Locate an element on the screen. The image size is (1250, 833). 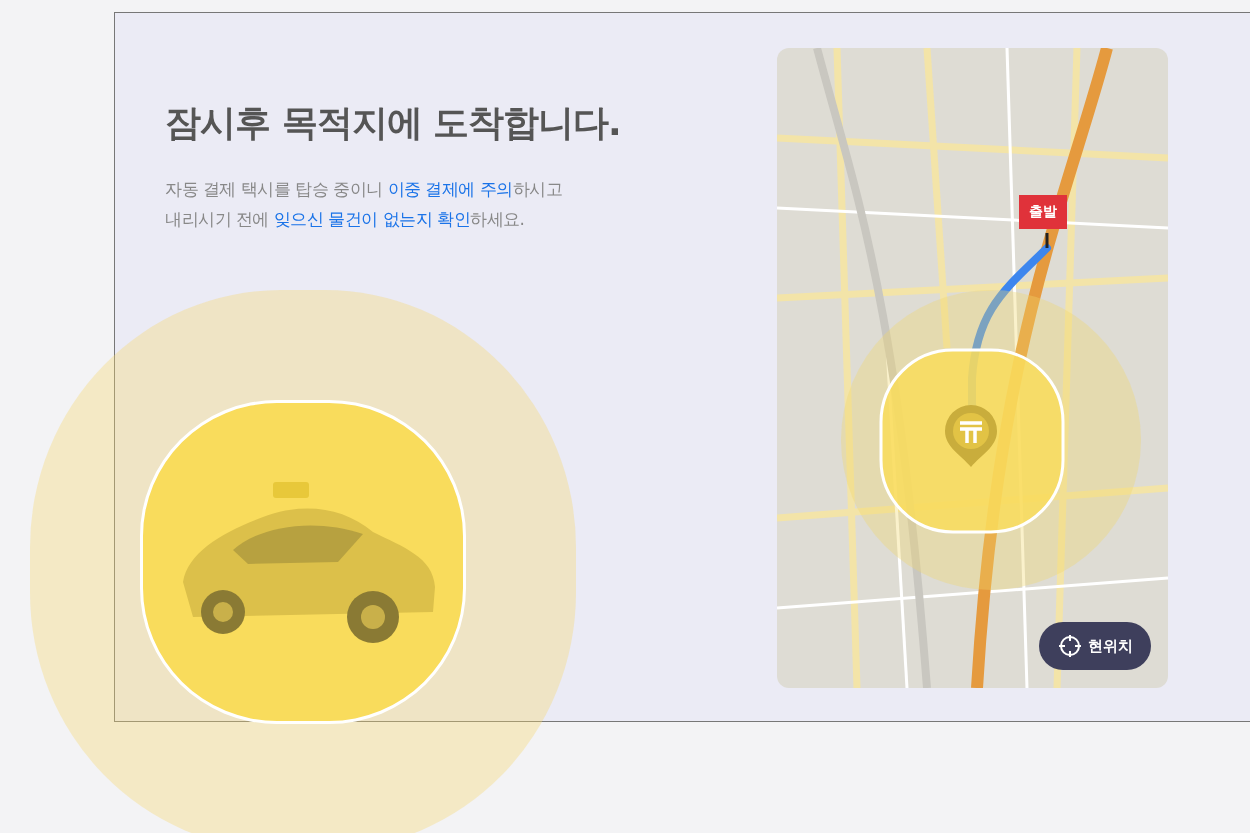
origin-marker: 출발 is located at coordinates (1043, 212).